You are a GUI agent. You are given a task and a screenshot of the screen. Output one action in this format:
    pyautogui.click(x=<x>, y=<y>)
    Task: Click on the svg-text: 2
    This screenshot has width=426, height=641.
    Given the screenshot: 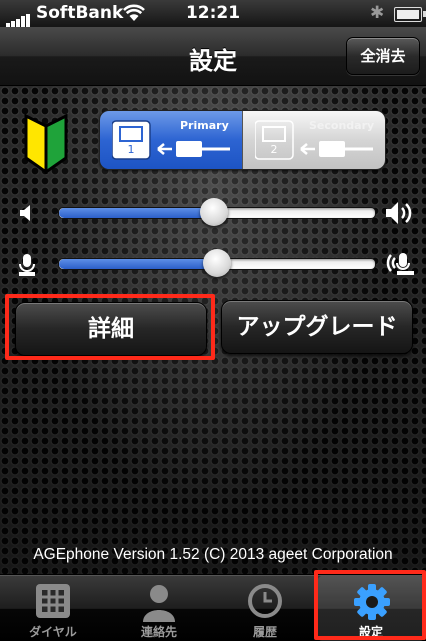 What is the action you would take?
    pyautogui.click(x=274, y=149)
    